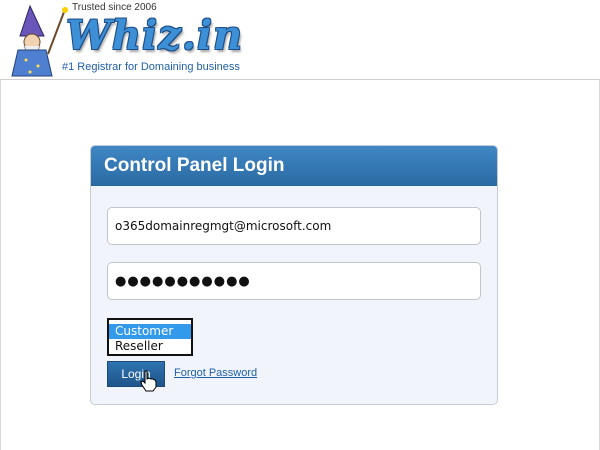 The width and height of the screenshot is (600, 450). What do you see at coordinates (148, 381) in the screenshot?
I see `hand-cursor-icon` at bounding box center [148, 381].